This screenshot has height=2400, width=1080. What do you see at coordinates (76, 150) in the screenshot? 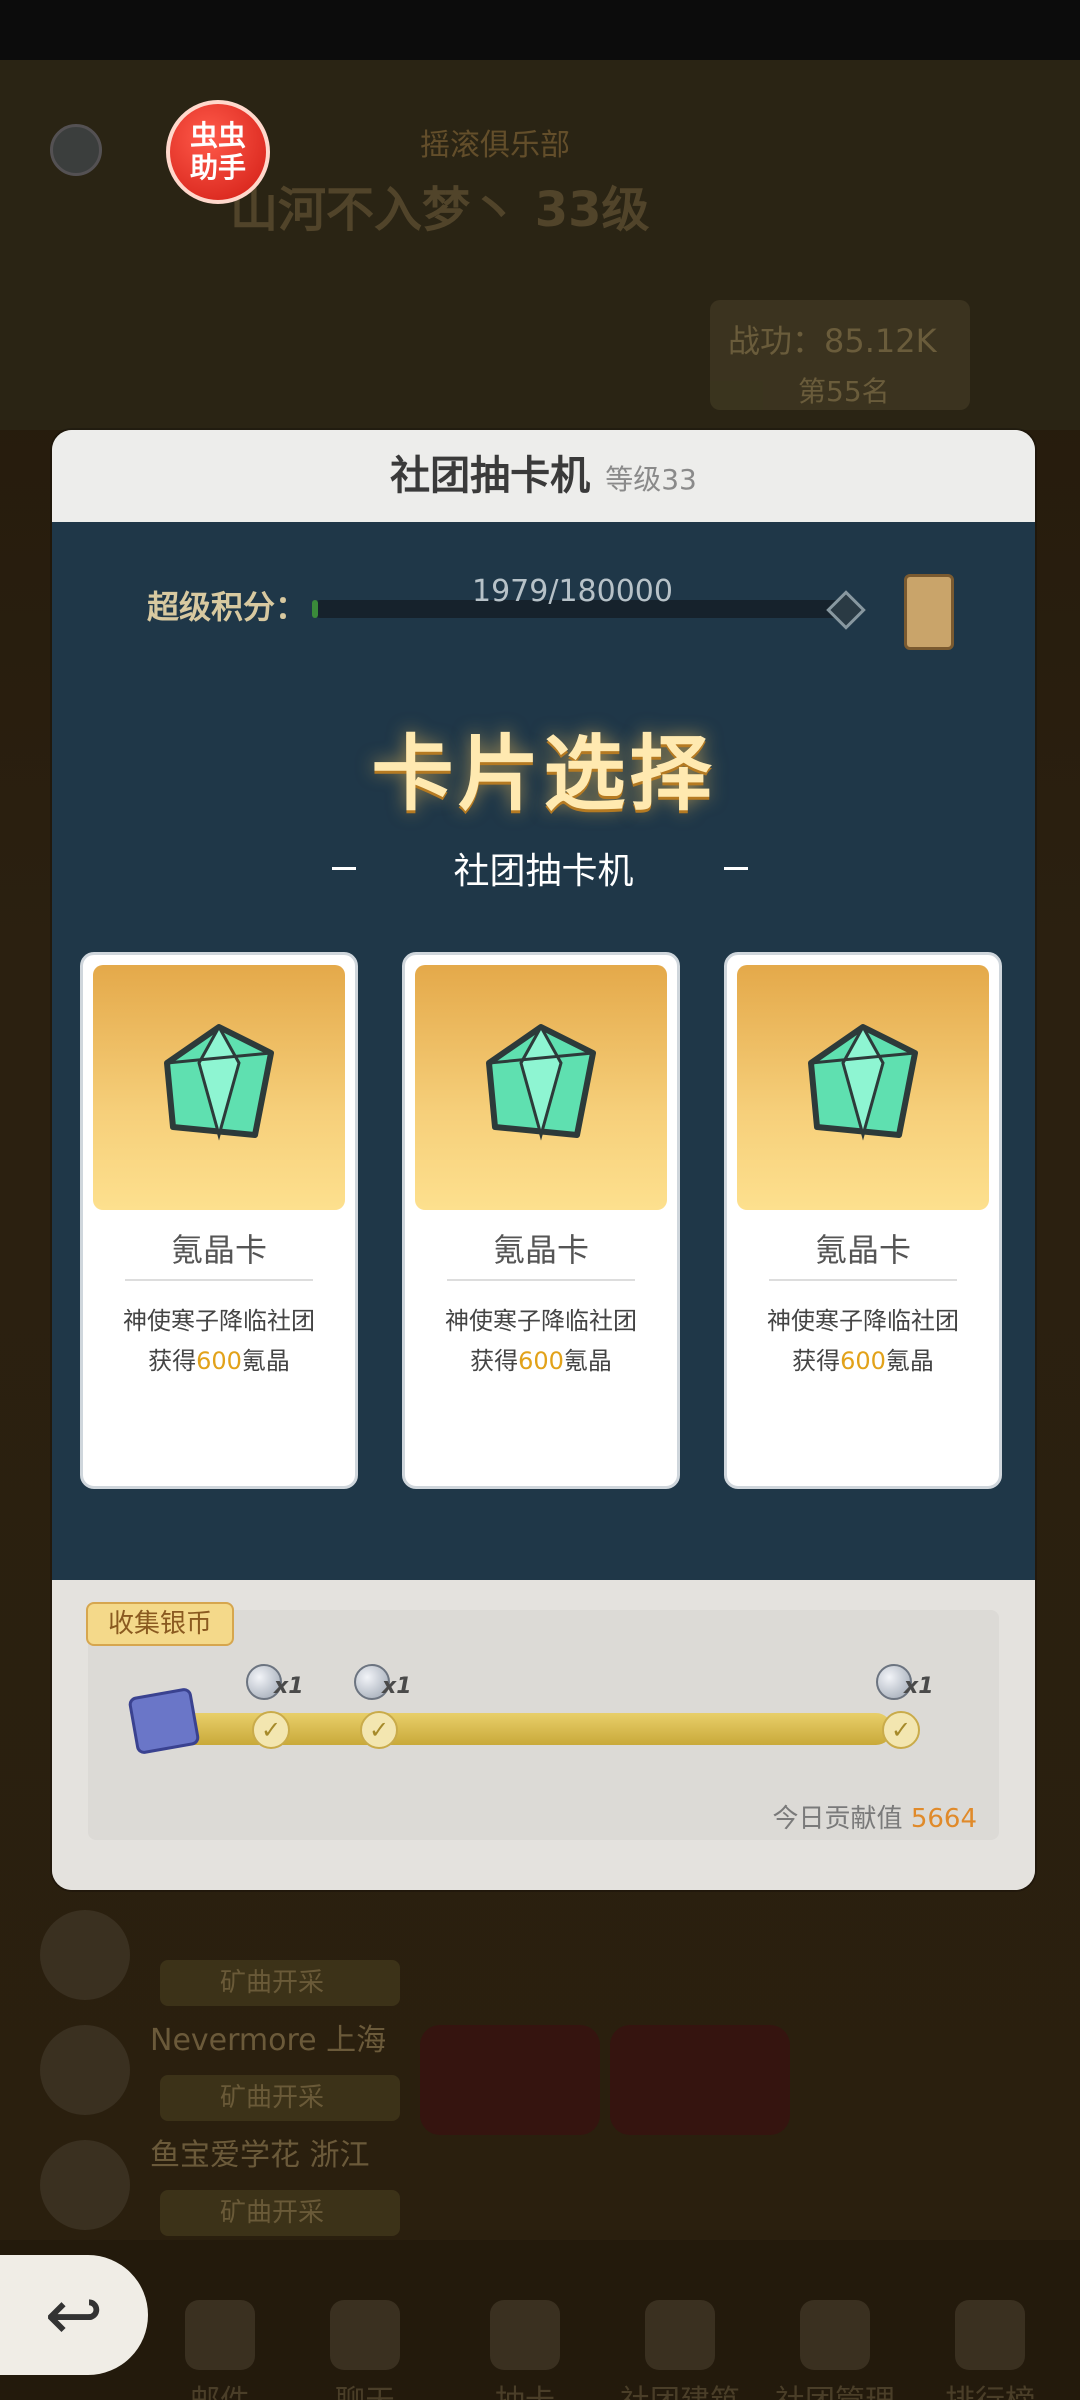
I see `profile-button` at bounding box center [76, 150].